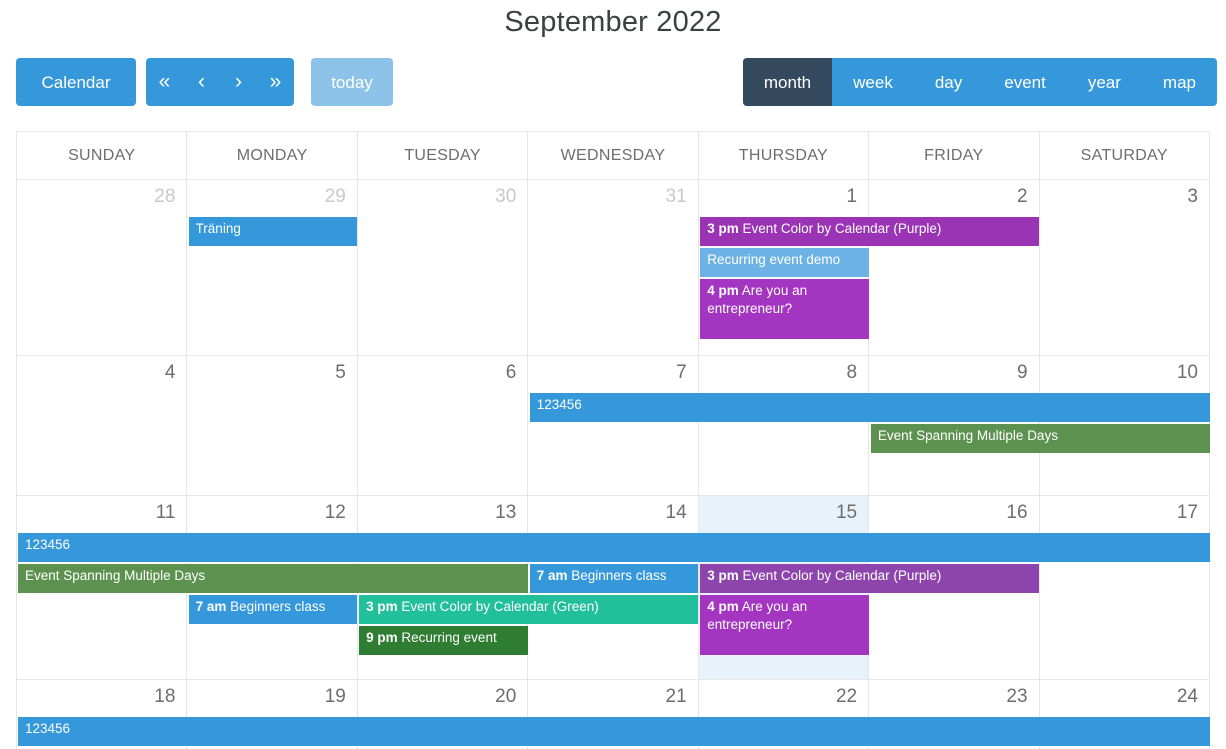  Describe the element at coordinates (676, 512) in the screenshot. I see `day-number: 14` at that location.